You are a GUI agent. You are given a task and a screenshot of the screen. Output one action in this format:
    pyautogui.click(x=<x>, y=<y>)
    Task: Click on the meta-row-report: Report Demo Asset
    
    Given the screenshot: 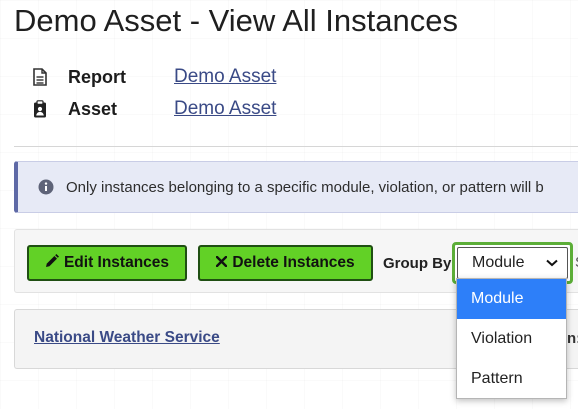 What is the action you would take?
    pyautogui.click(x=154, y=77)
    